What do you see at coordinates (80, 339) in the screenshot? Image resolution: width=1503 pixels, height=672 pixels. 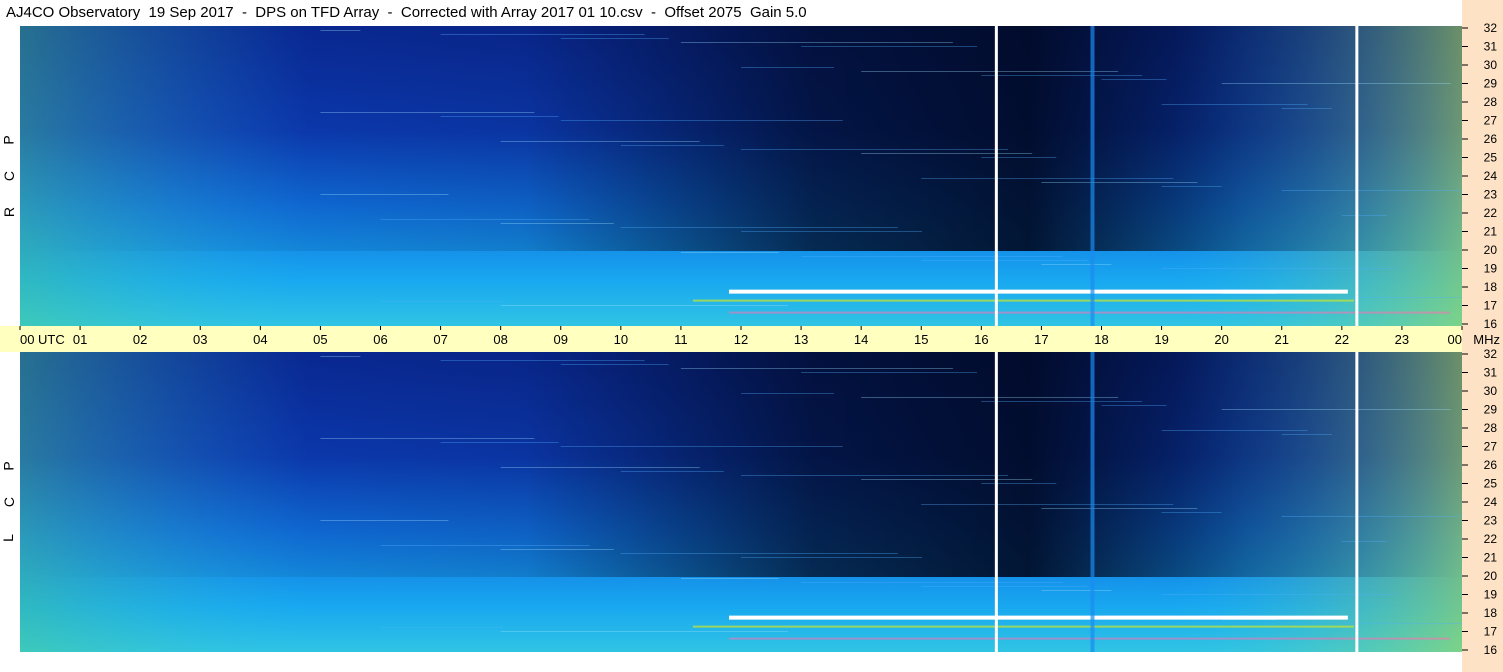 I see `utc-tick-label: 01` at bounding box center [80, 339].